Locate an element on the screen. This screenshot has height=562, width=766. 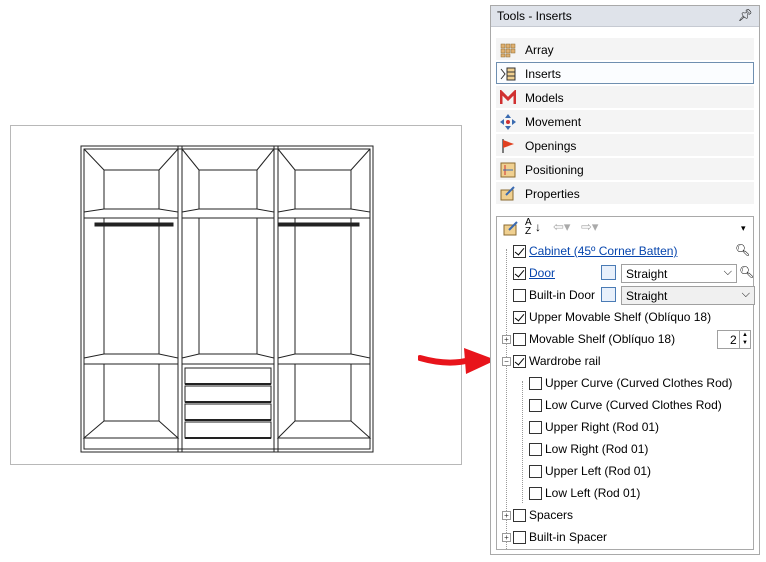
collapse-icon: − is located at coordinates (506, 361).